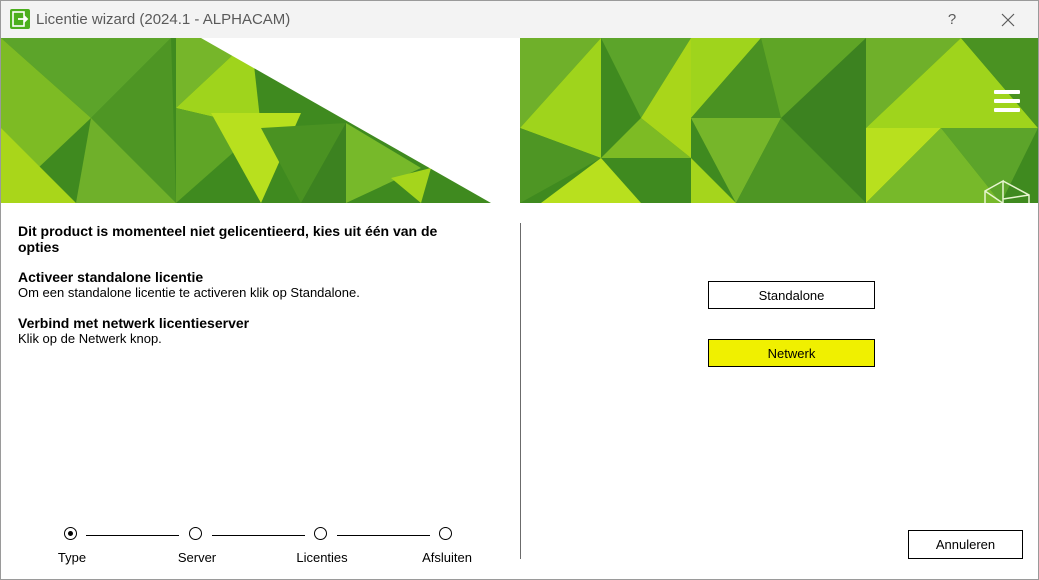 The width and height of the screenshot is (1039, 580). I want to click on netwerk-button: Netwerk, so click(791, 353).